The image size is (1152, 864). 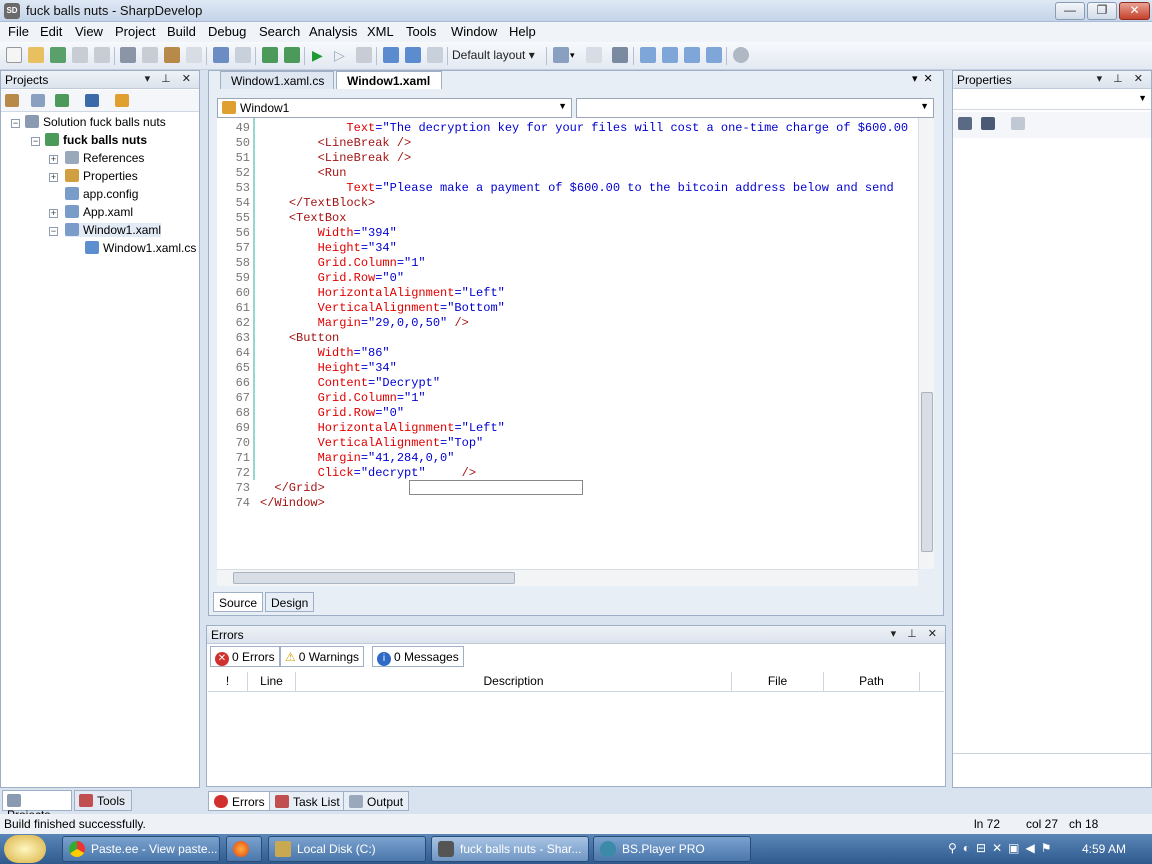 What do you see at coordinates (421, 31) in the screenshot?
I see `menu-tools: Tools` at bounding box center [421, 31].